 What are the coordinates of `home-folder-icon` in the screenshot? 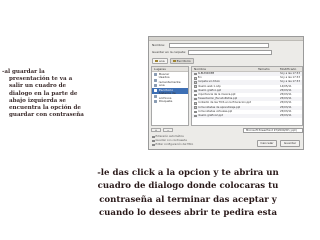 It's located at (156, 61).